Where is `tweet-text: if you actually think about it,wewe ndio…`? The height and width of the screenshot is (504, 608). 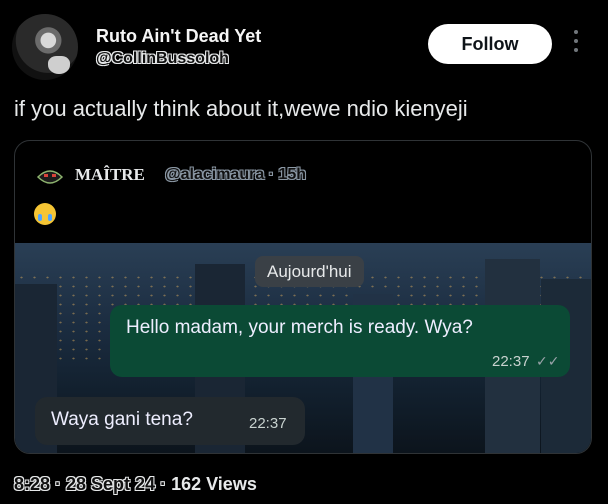 tweet-text: if you actually think about it,wewe ndio… is located at coordinates (241, 108).